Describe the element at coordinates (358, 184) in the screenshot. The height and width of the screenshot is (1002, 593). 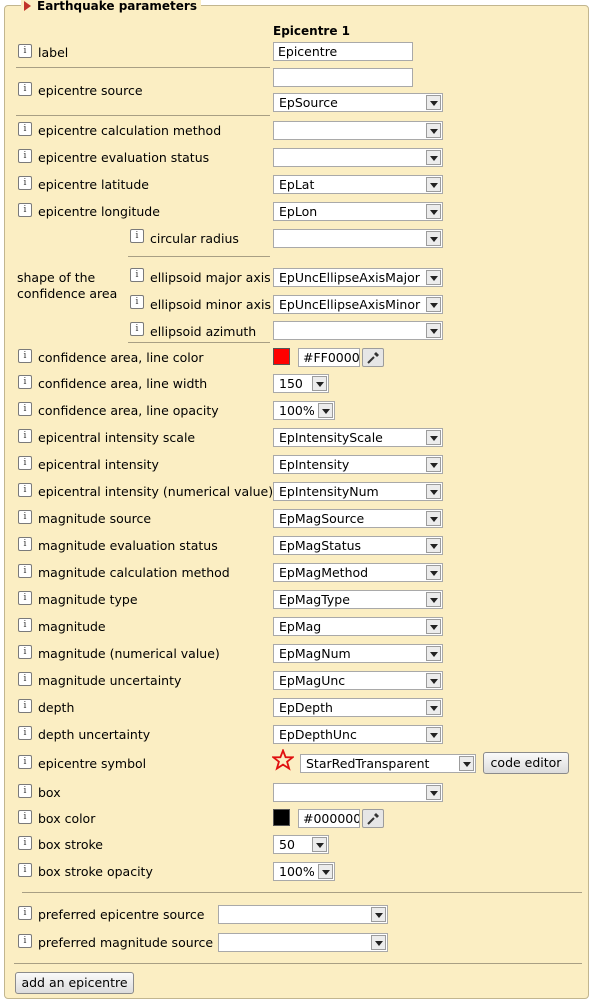
I see `latitude-select: EpLat` at that location.